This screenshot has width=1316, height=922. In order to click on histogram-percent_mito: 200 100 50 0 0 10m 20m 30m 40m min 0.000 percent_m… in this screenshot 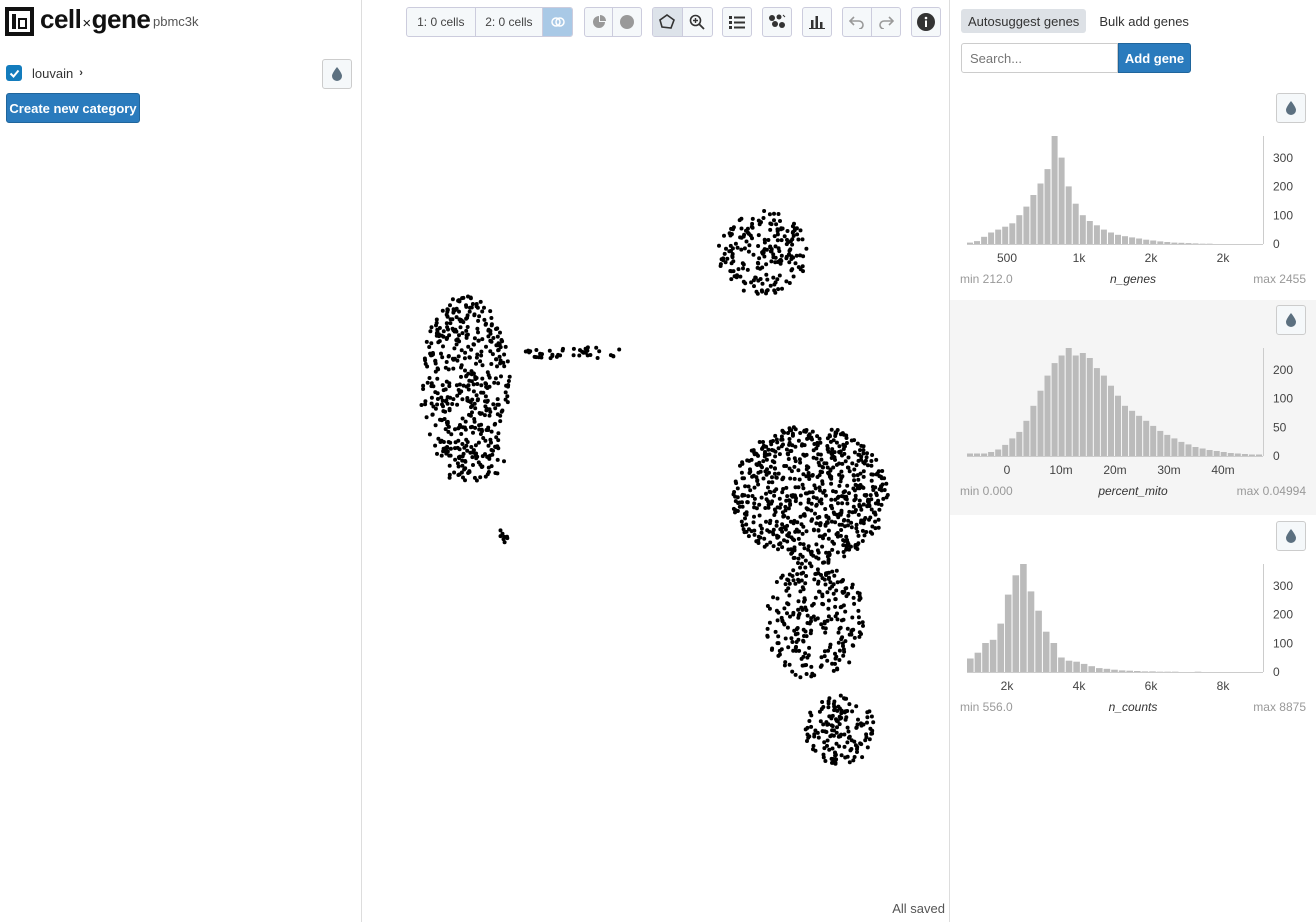, I will do `click(1133, 407)`.